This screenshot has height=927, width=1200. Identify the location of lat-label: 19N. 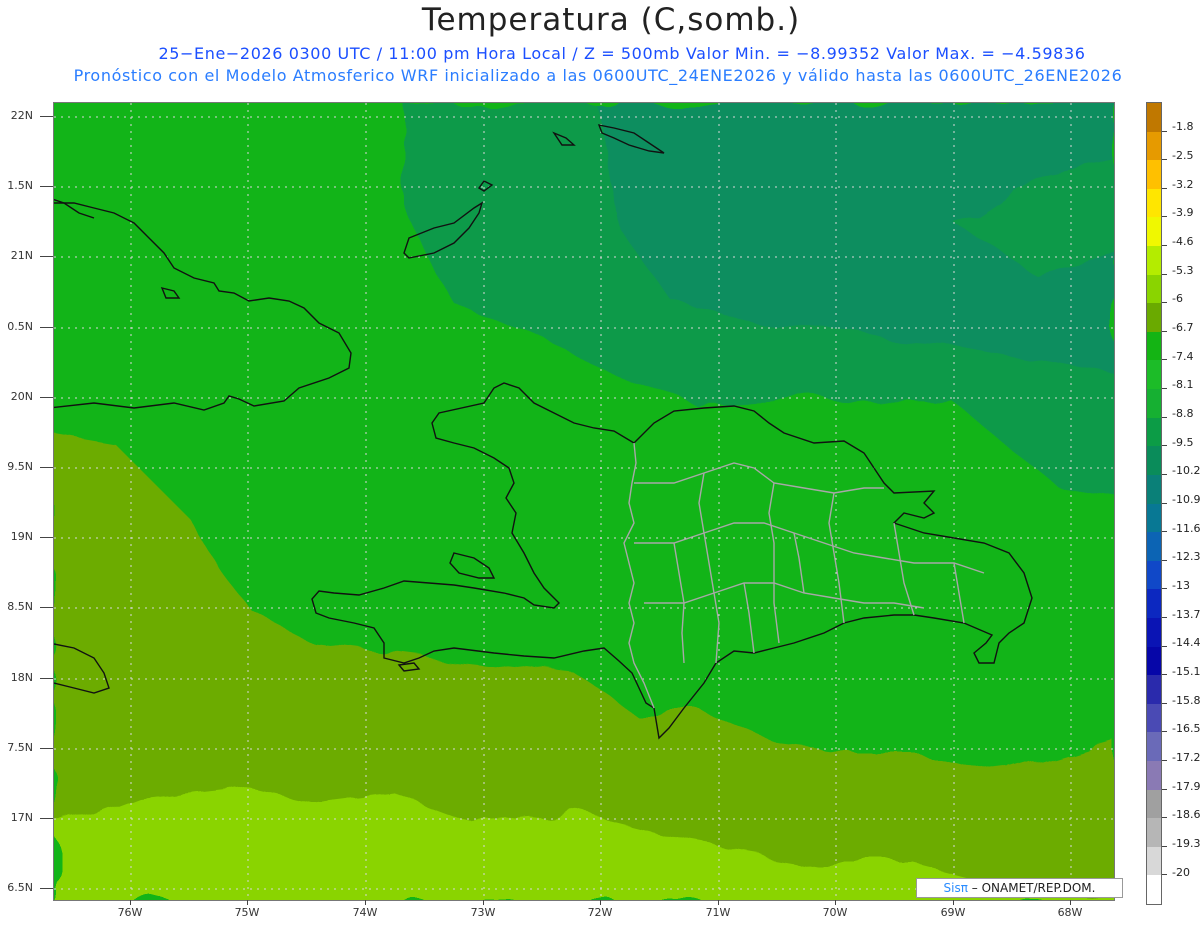
(21, 536).